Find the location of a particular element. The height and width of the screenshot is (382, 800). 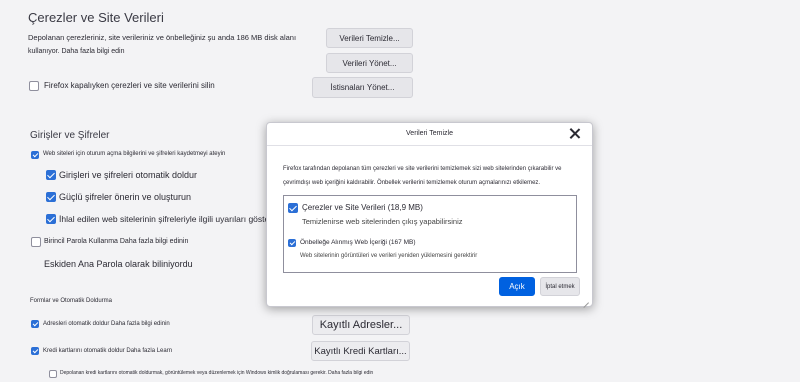

primary-password-checkbox is located at coordinates (36, 242).